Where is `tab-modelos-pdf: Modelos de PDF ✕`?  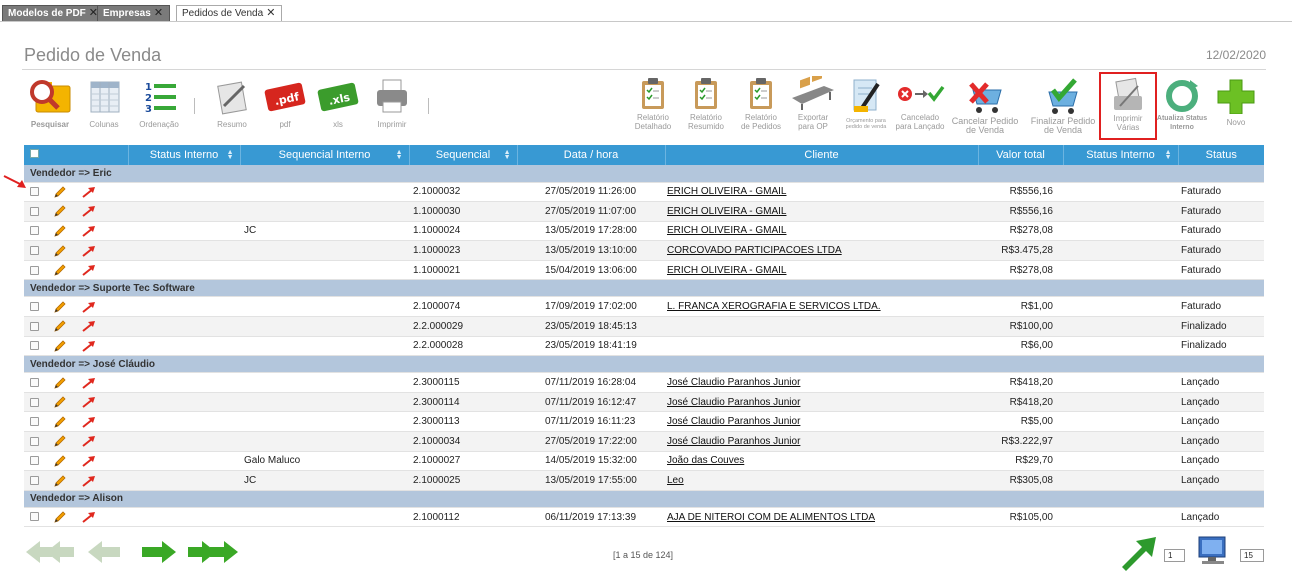
tab-modelos-pdf: Modelos de PDF ✕ is located at coordinates (54, 13).